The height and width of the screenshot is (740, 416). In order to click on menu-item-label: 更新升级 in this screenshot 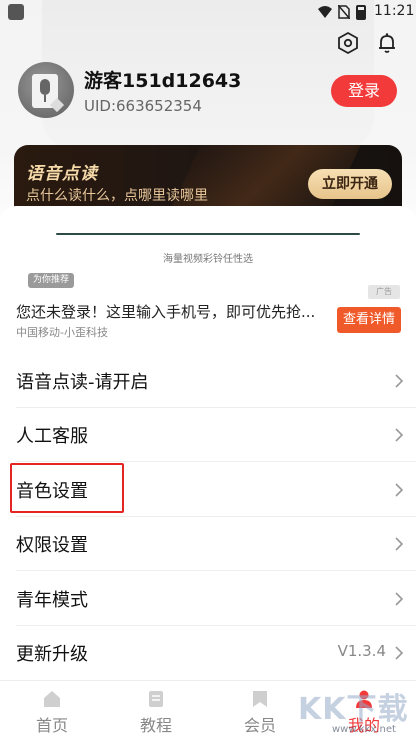, I will do `click(52, 654)`.